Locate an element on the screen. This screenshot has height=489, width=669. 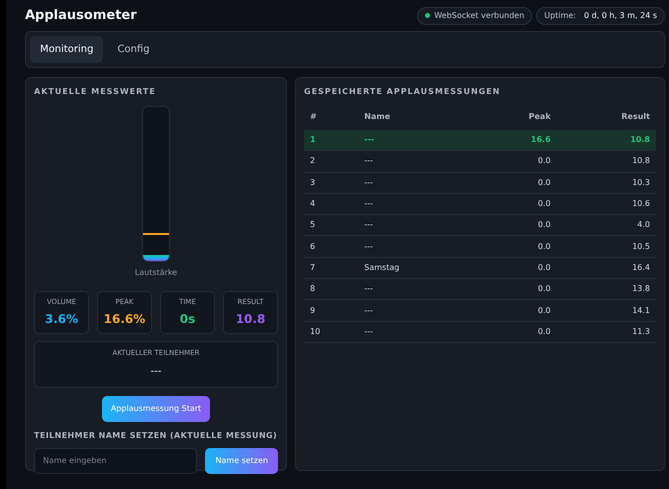
column-header: # is located at coordinates (313, 116).